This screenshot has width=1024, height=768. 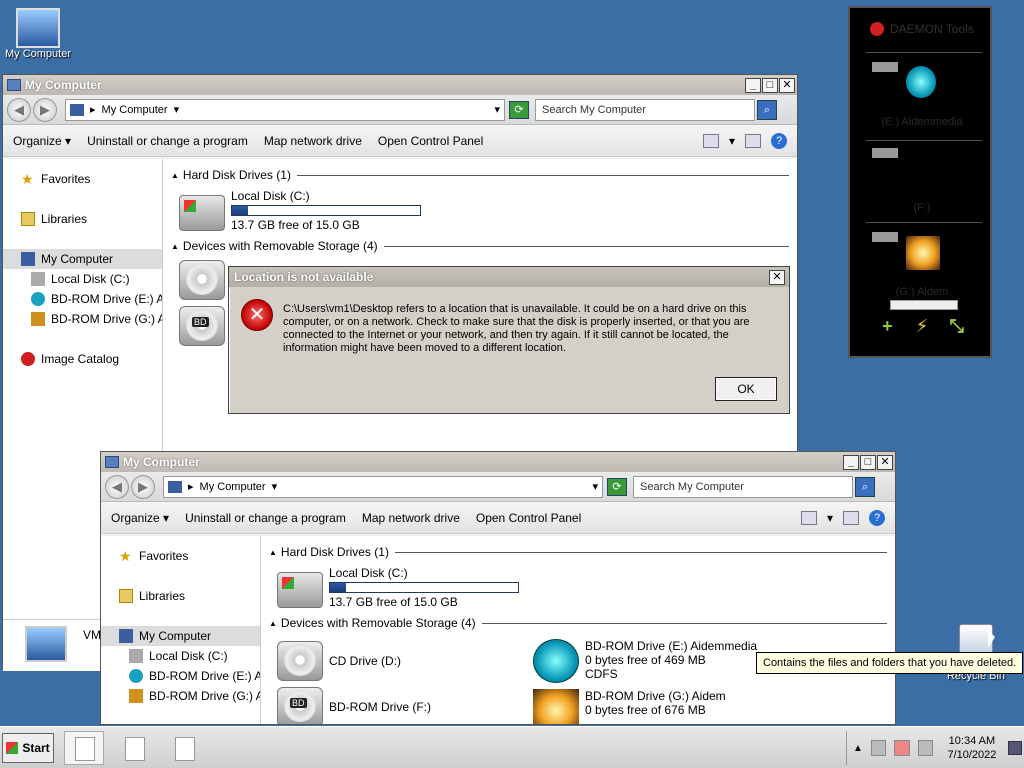 What do you see at coordinates (38, 34) in the screenshot?
I see `my-computer-desktop-icon: My Computer` at bounding box center [38, 34].